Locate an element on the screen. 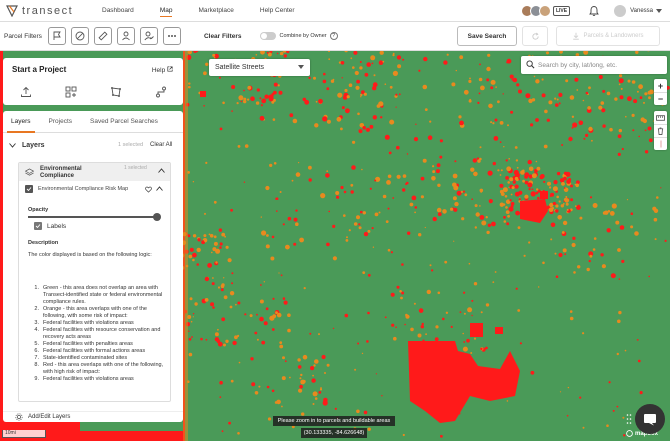  draw-tool-button is located at coordinates (660, 143).